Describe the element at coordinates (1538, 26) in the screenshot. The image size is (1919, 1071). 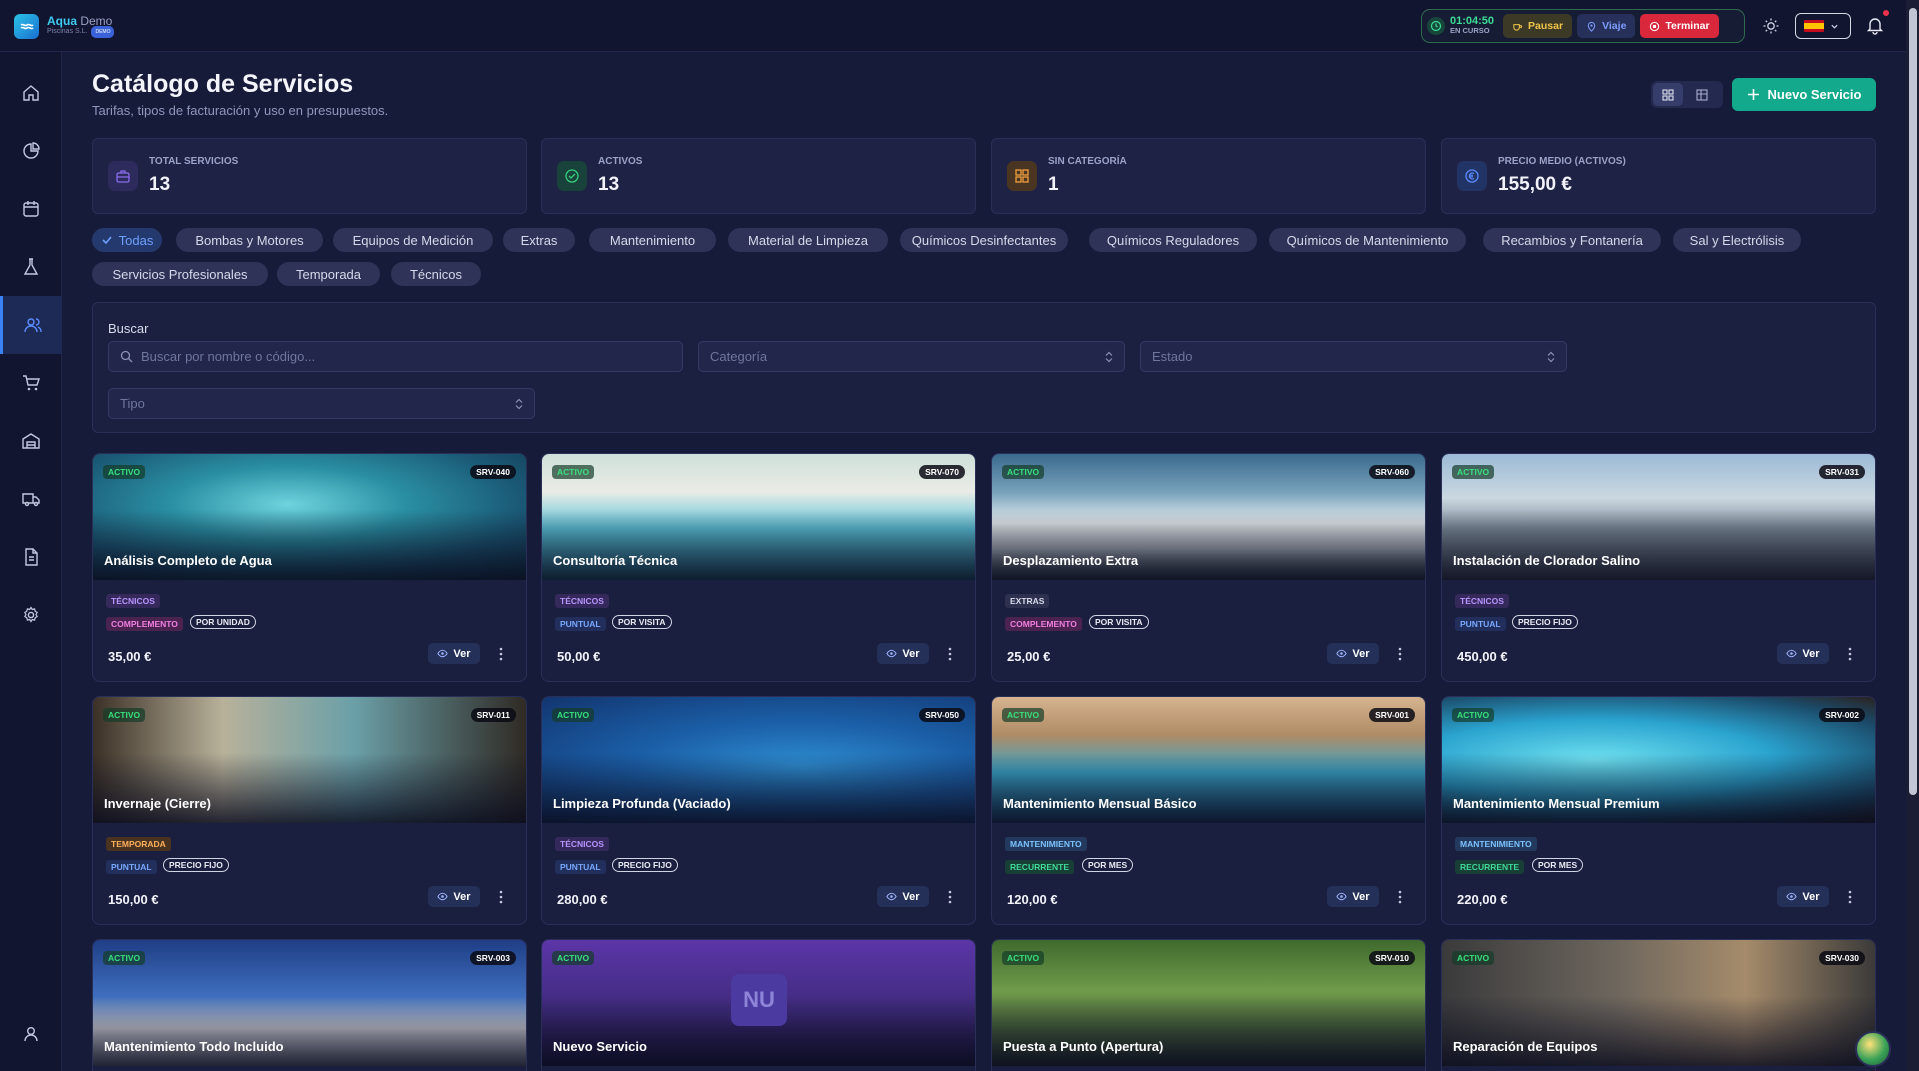
I see `pause-button: Pausar` at that location.